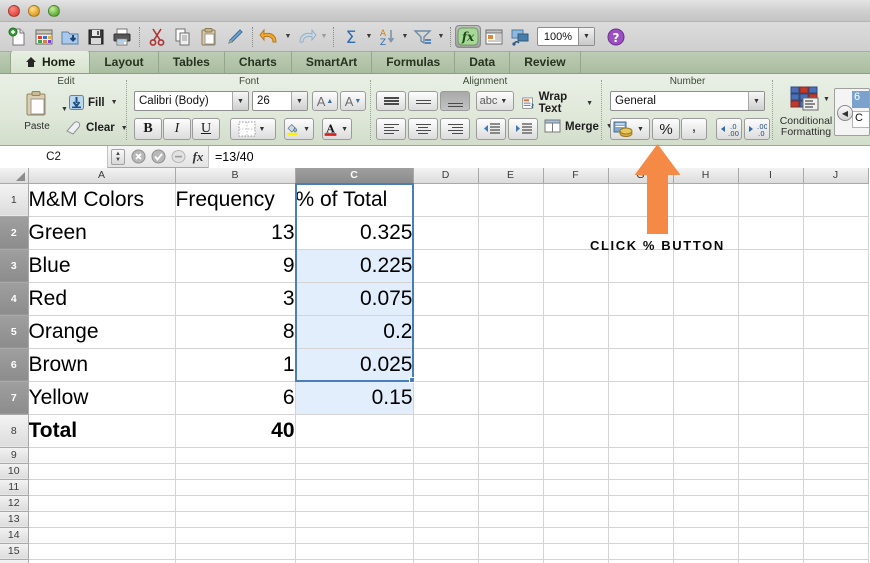  What do you see at coordinates (96, 37) in the screenshot?
I see `save-icon` at bounding box center [96, 37].